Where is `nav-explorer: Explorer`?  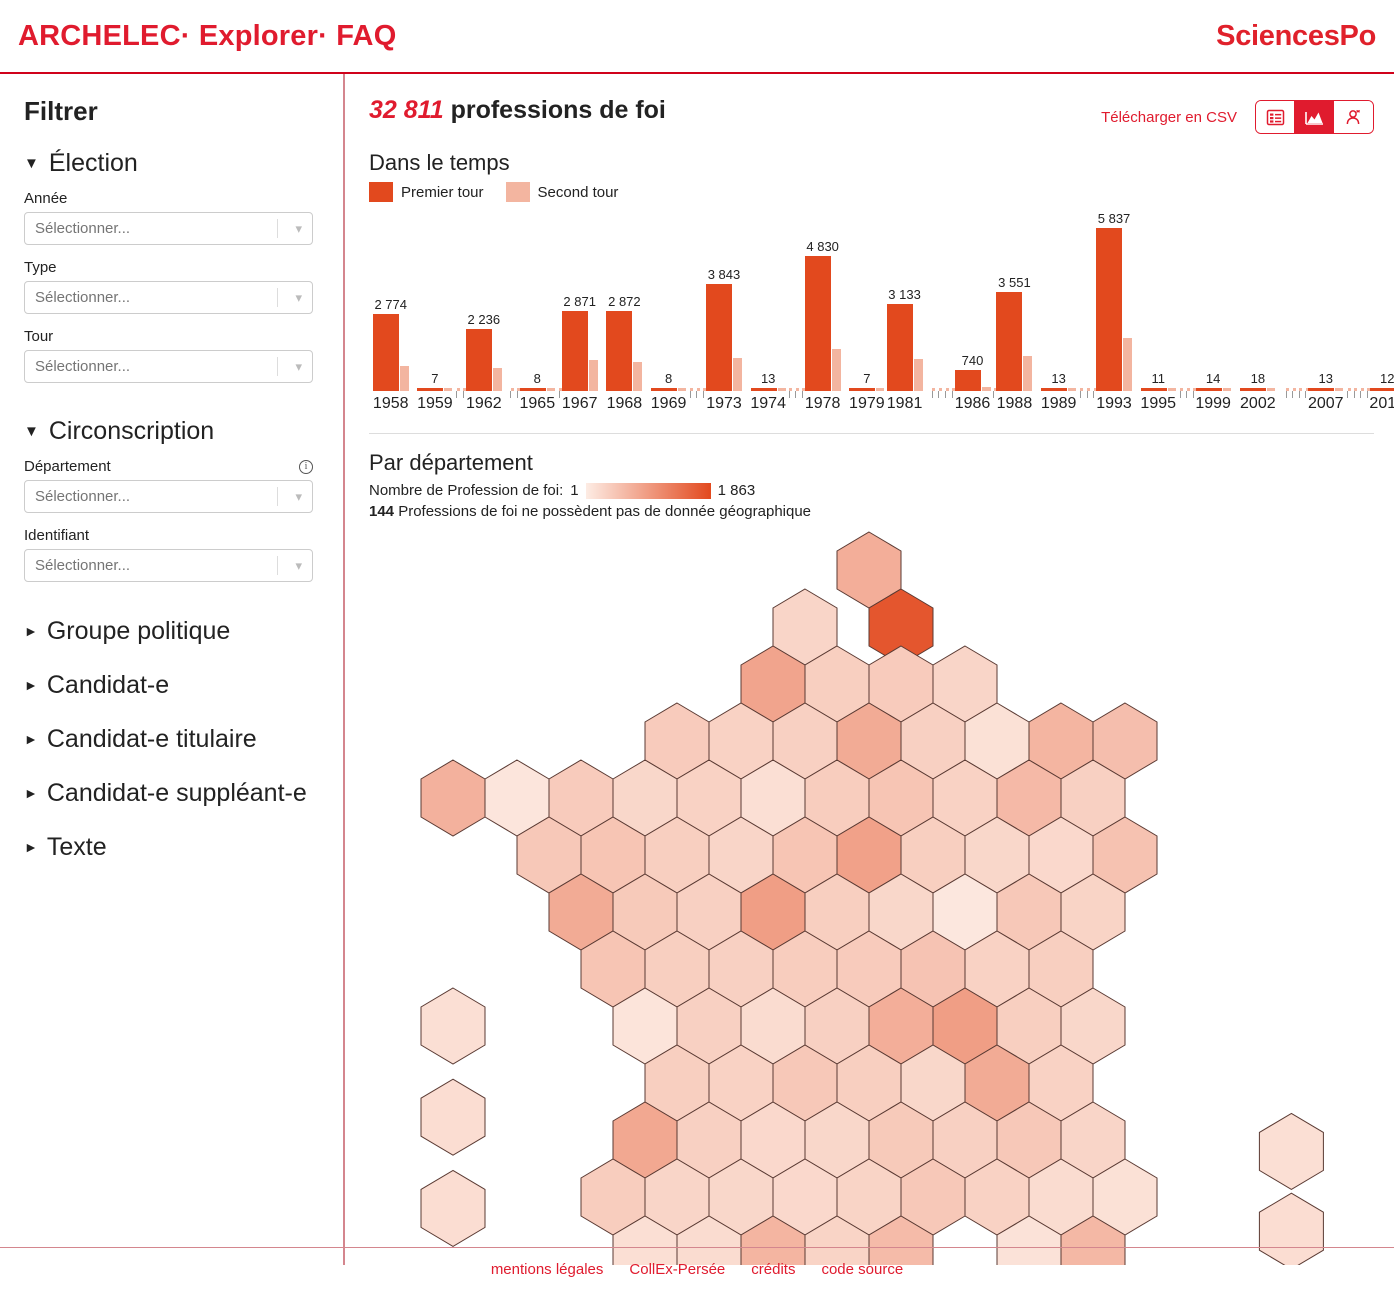
nav-explorer: Explorer is located at coordinates (258, 36).